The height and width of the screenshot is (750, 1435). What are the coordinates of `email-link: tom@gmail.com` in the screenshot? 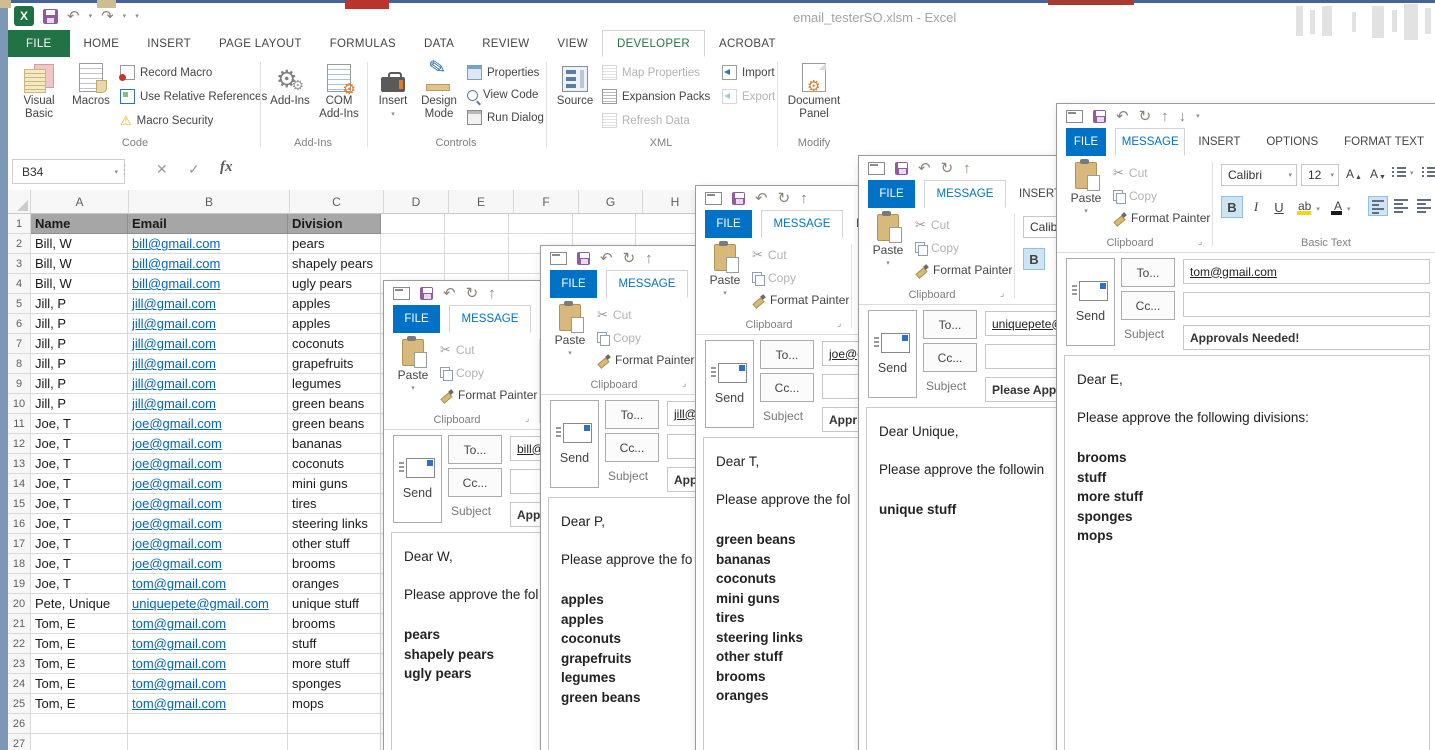 It's located at (179, 643).